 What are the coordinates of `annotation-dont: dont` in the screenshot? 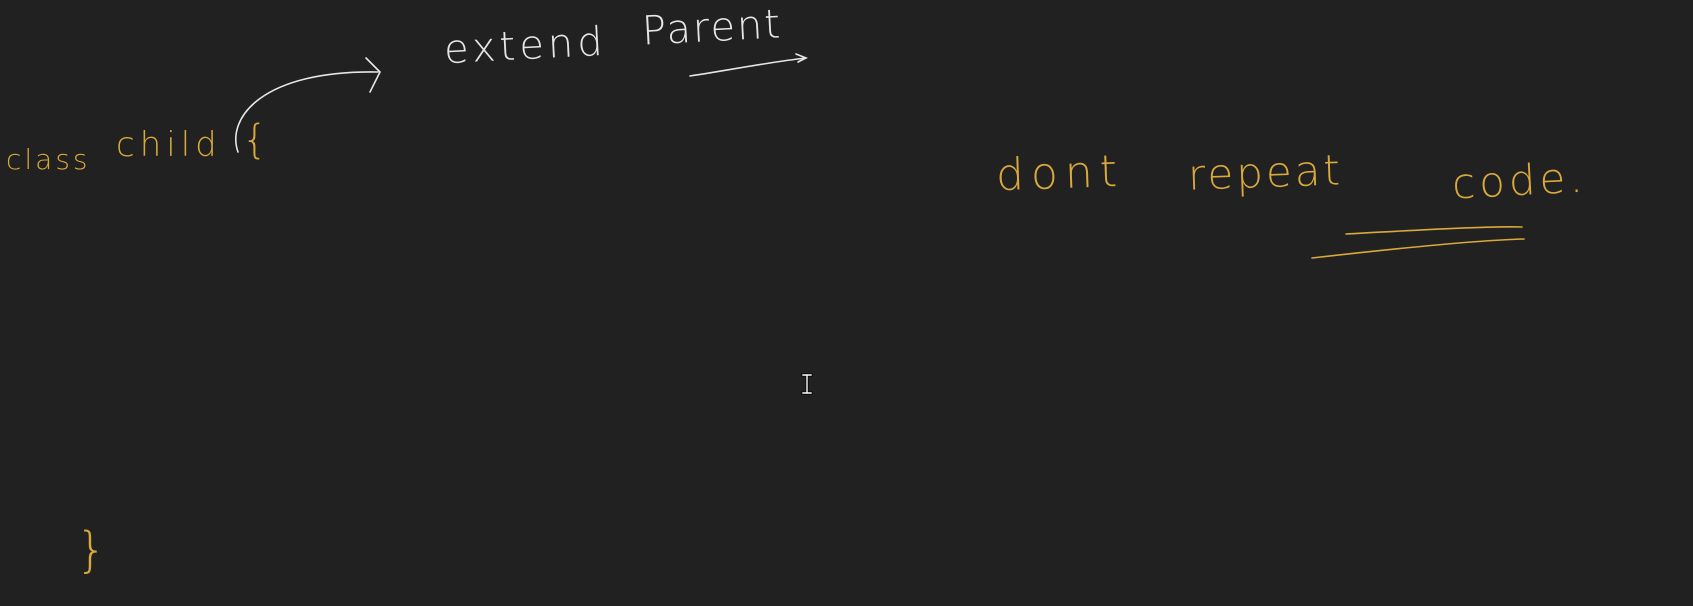 It's located at (1060, 173).